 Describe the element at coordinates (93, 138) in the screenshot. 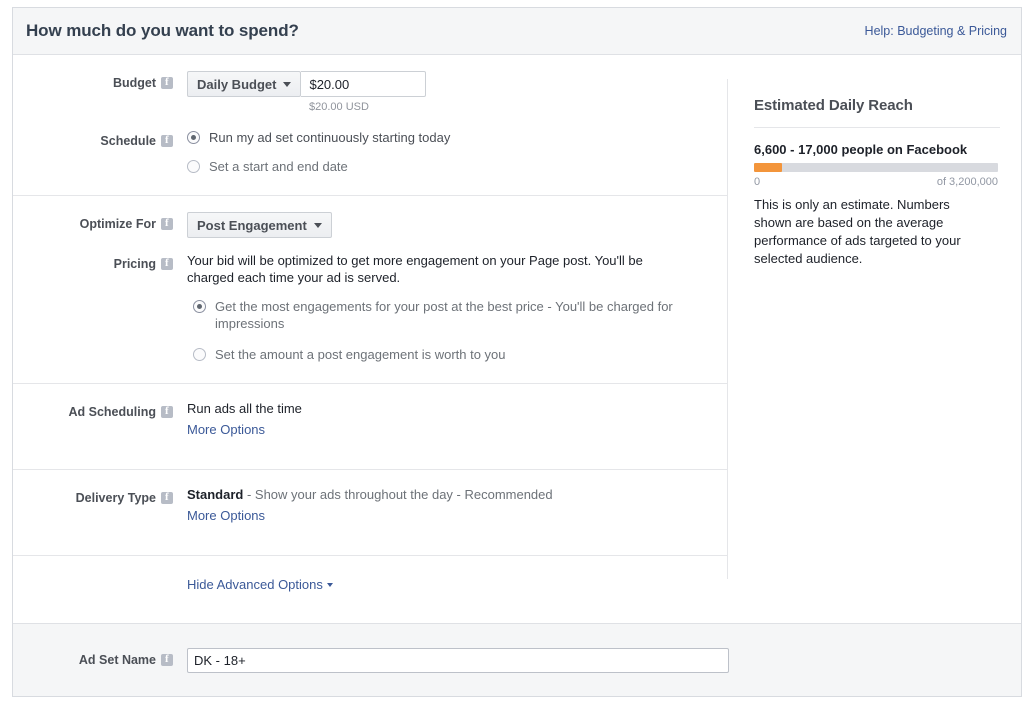

I see `schedule-label: Schedule` at that location.